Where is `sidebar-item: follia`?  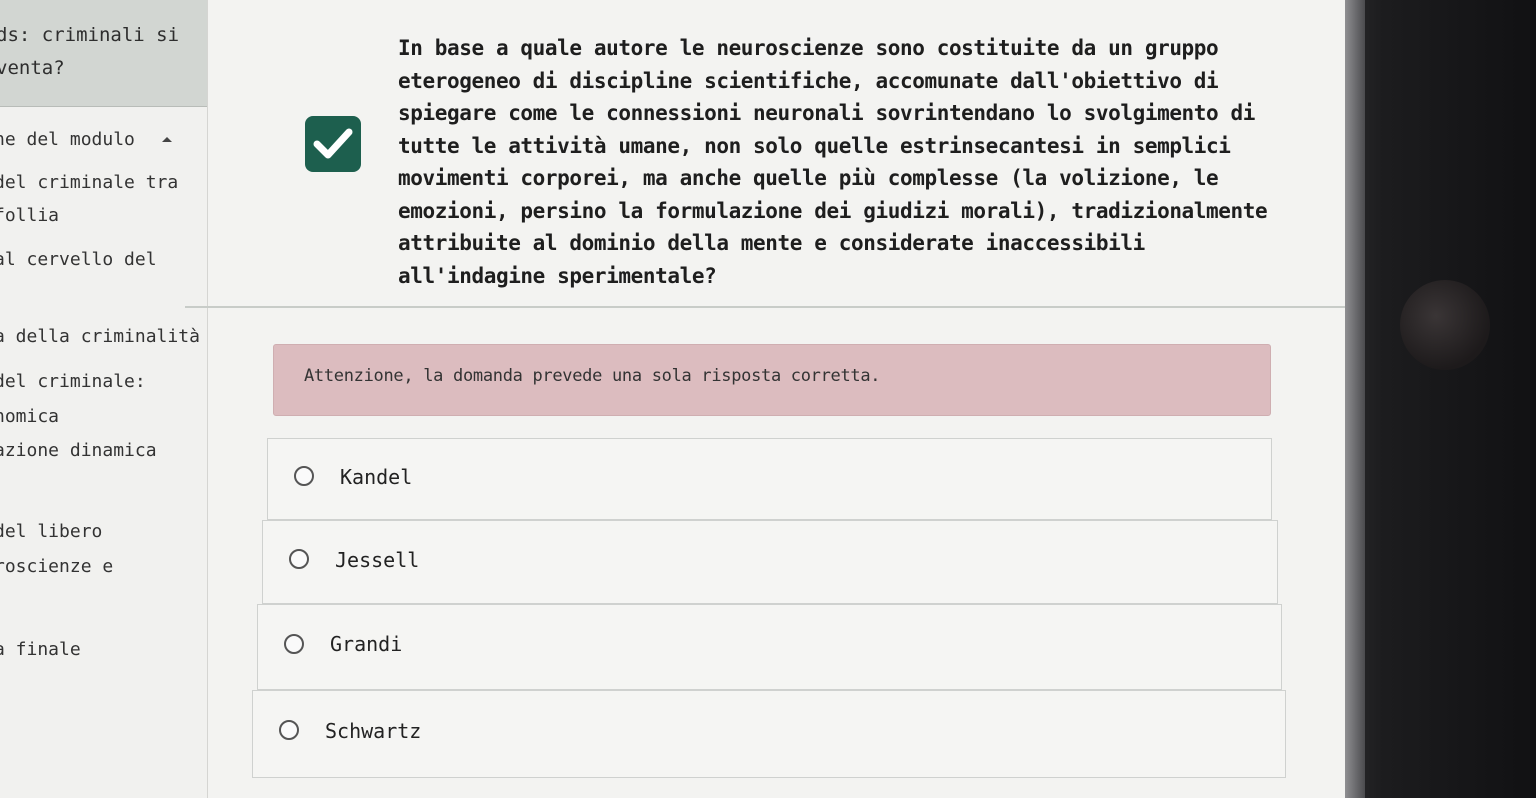 sidebar-item: follia is located at coordinates (29, 215).